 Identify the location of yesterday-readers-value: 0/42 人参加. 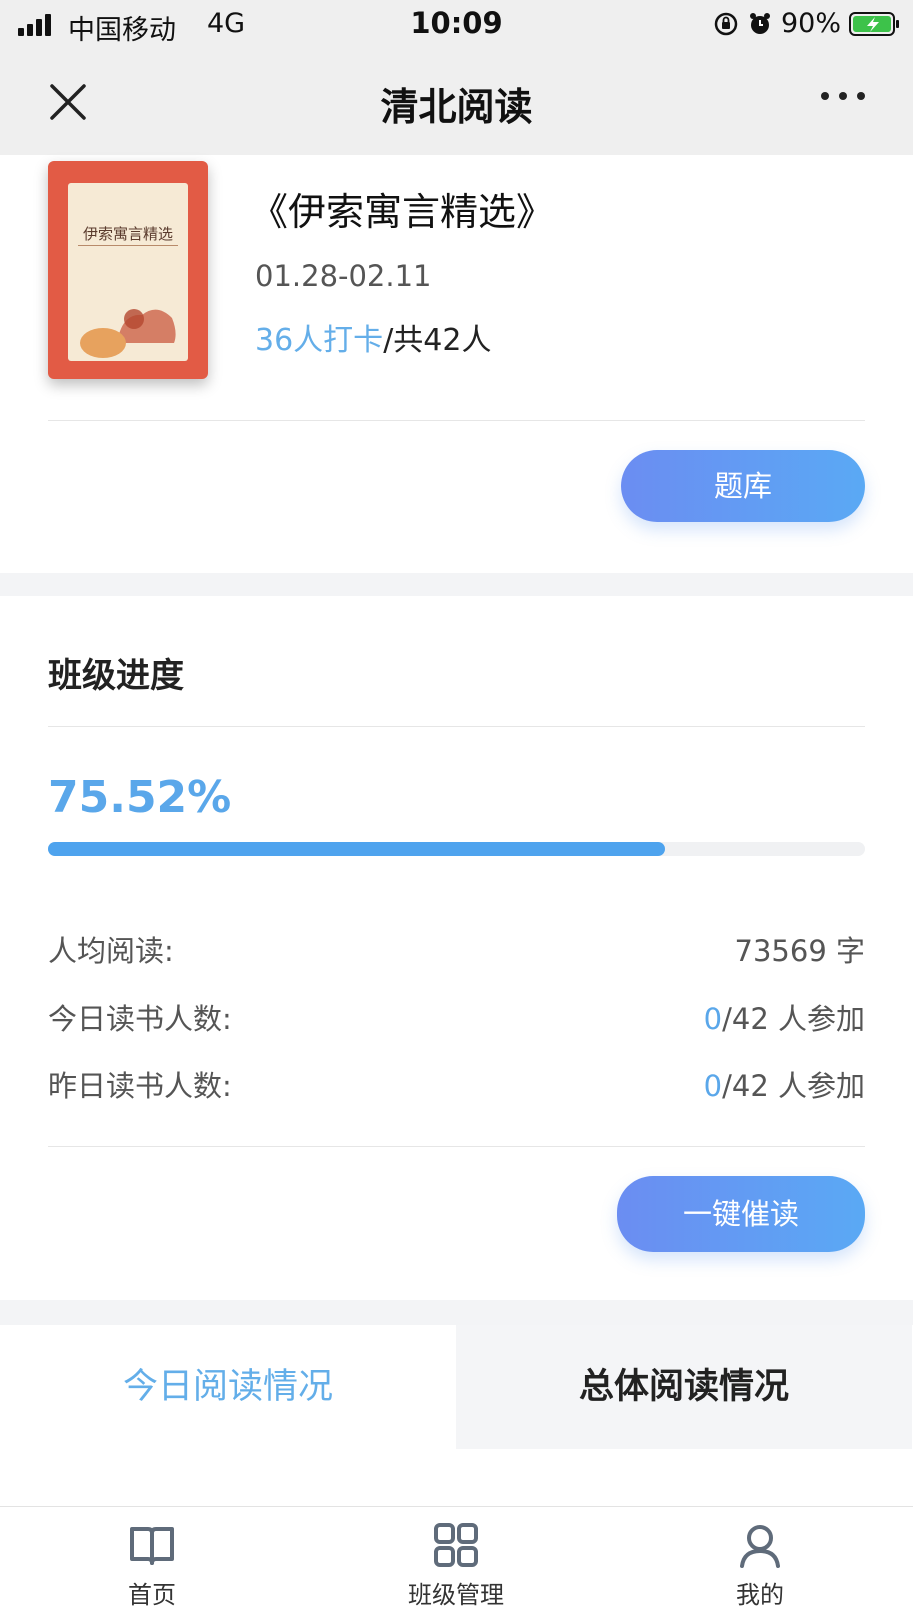
(784, 1084).